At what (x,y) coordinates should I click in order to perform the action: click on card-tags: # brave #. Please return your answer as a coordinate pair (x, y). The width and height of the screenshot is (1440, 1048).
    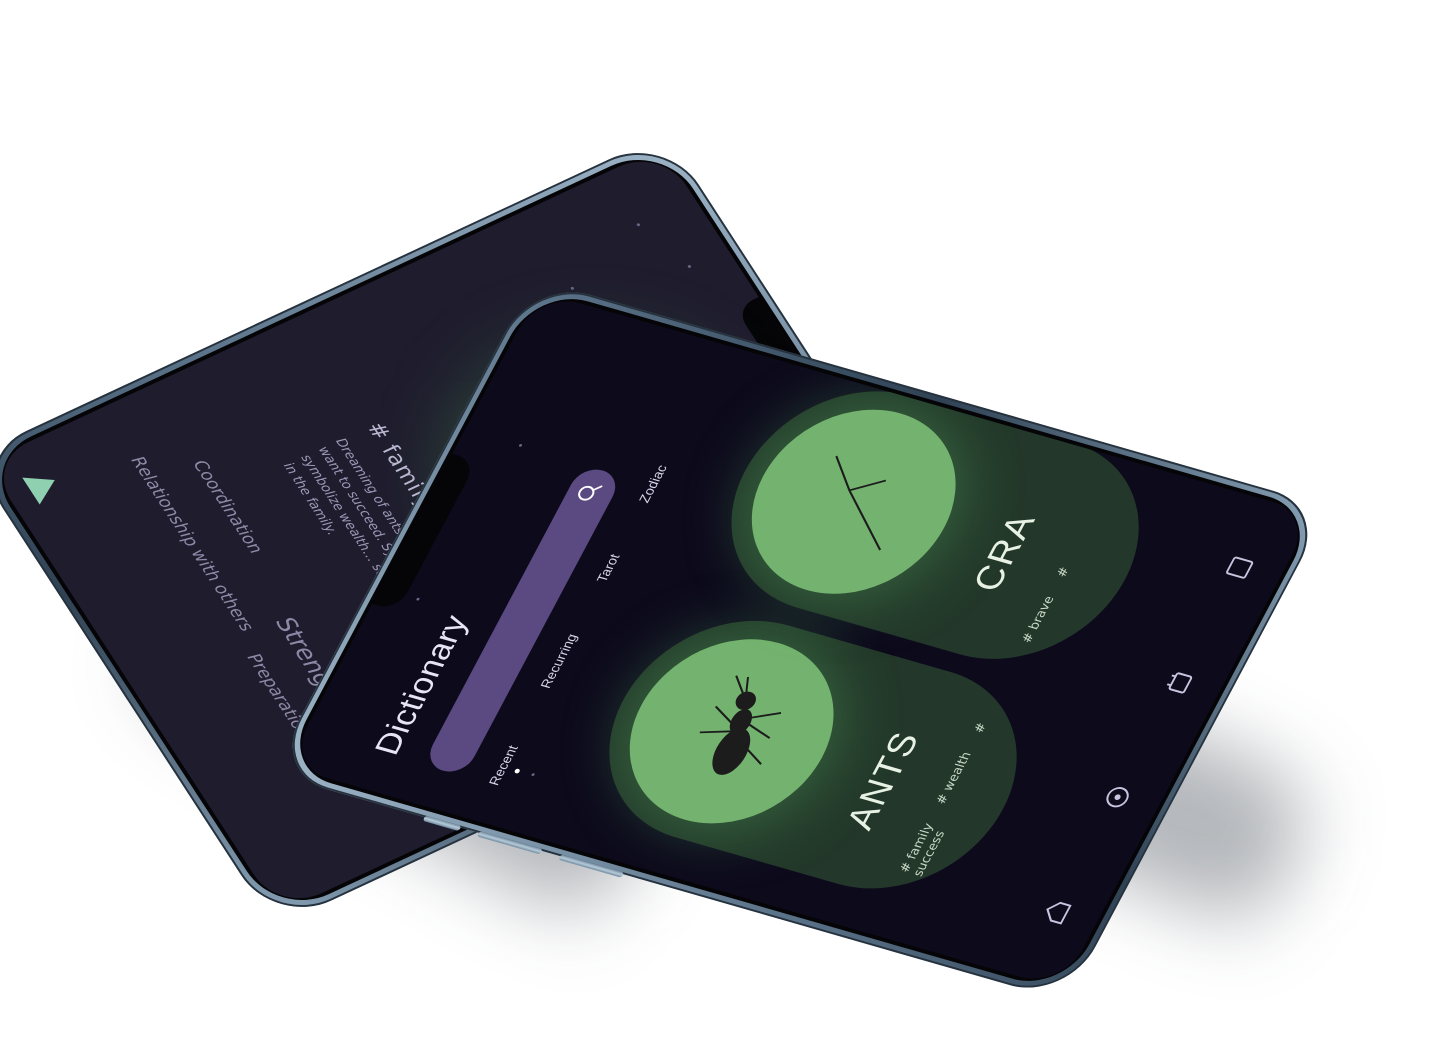
    Looking at the image, I should click on (1050, 597).